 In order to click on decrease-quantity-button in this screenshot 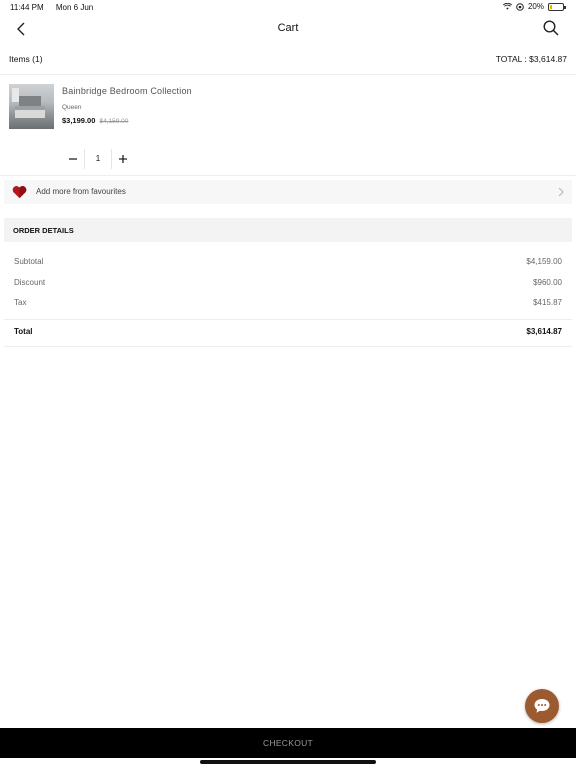, I will do `click(73, 159)`.